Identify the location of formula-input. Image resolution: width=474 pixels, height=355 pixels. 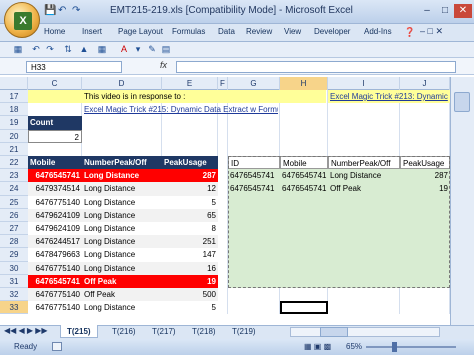
(316, 67).